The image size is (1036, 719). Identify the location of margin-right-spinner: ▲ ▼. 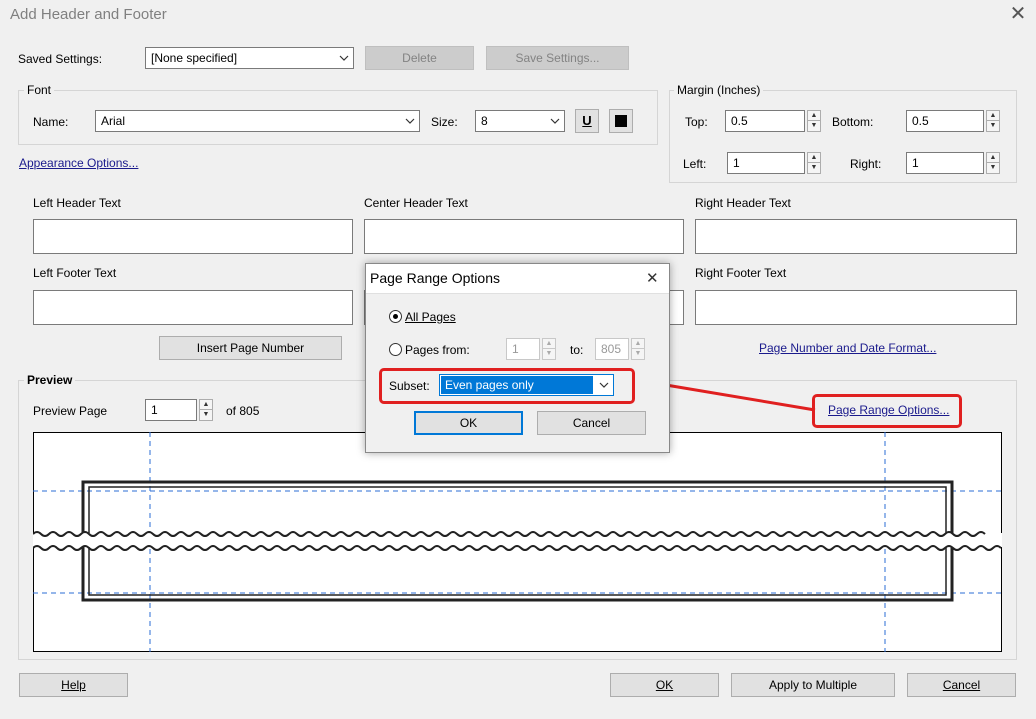
(993, 163).